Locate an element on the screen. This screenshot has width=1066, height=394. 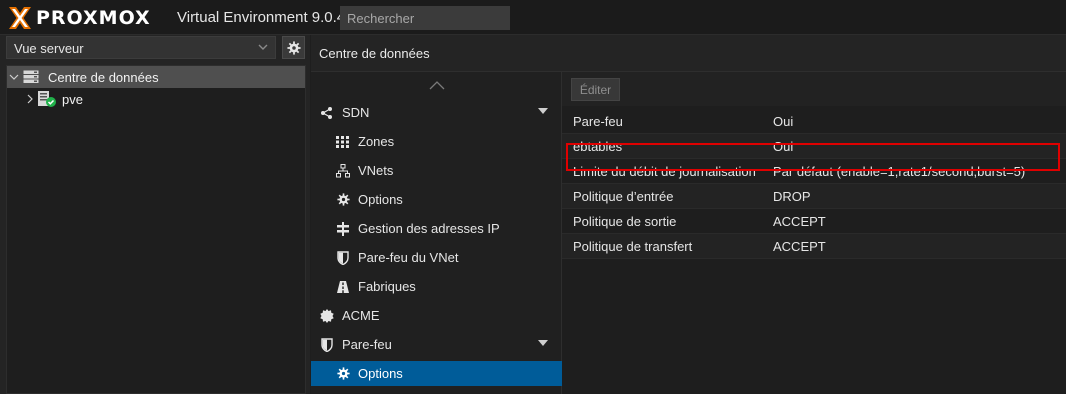
menu-item-label: SDN is located at coordinates (356, 112).